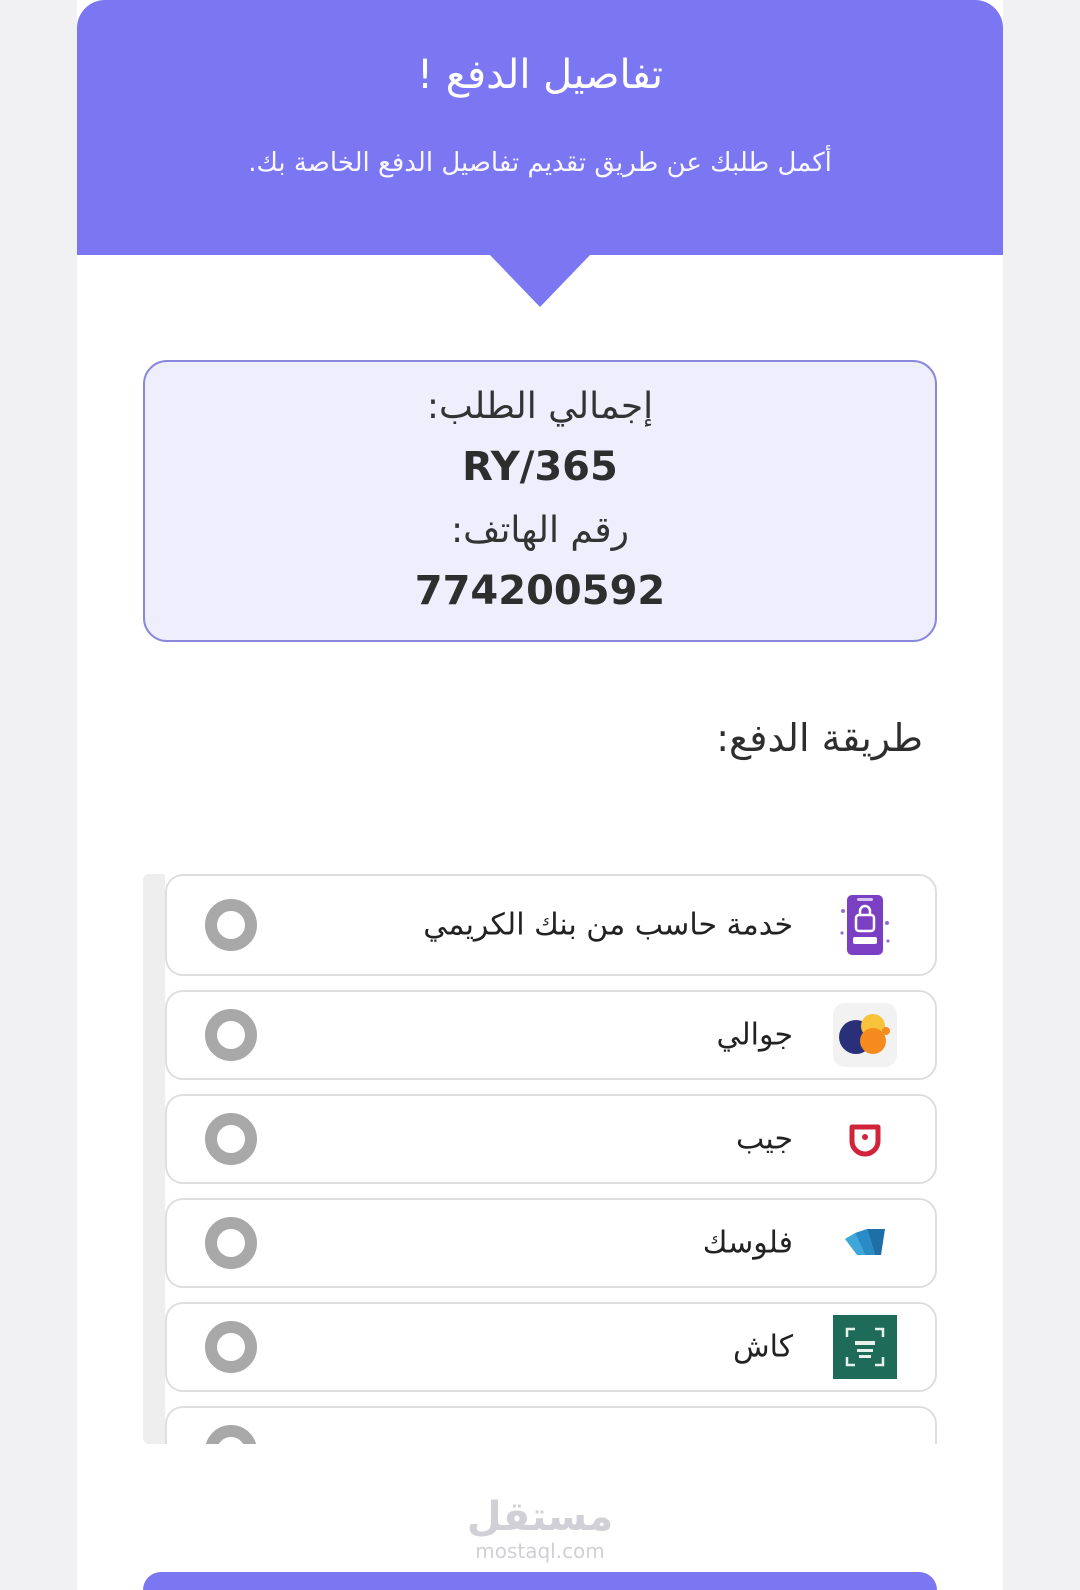 This screenshot has width=1080, height=1590. Describe the element at coordinates (551, 1243) in the screenshot. I see `payment-option-floosak: فلوسك` at that location.